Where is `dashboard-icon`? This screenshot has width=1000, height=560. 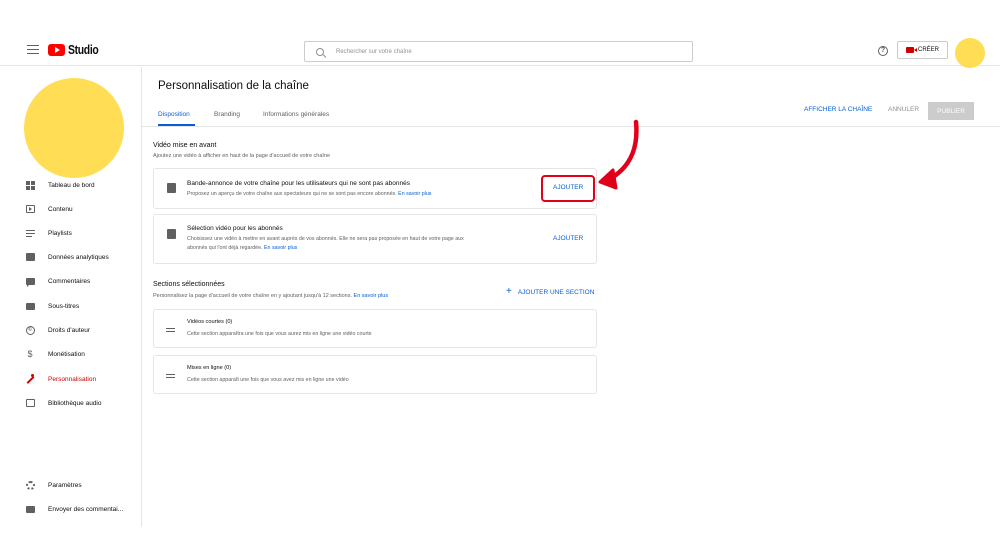 dashboard-icon is located at coordinates (30, 185).